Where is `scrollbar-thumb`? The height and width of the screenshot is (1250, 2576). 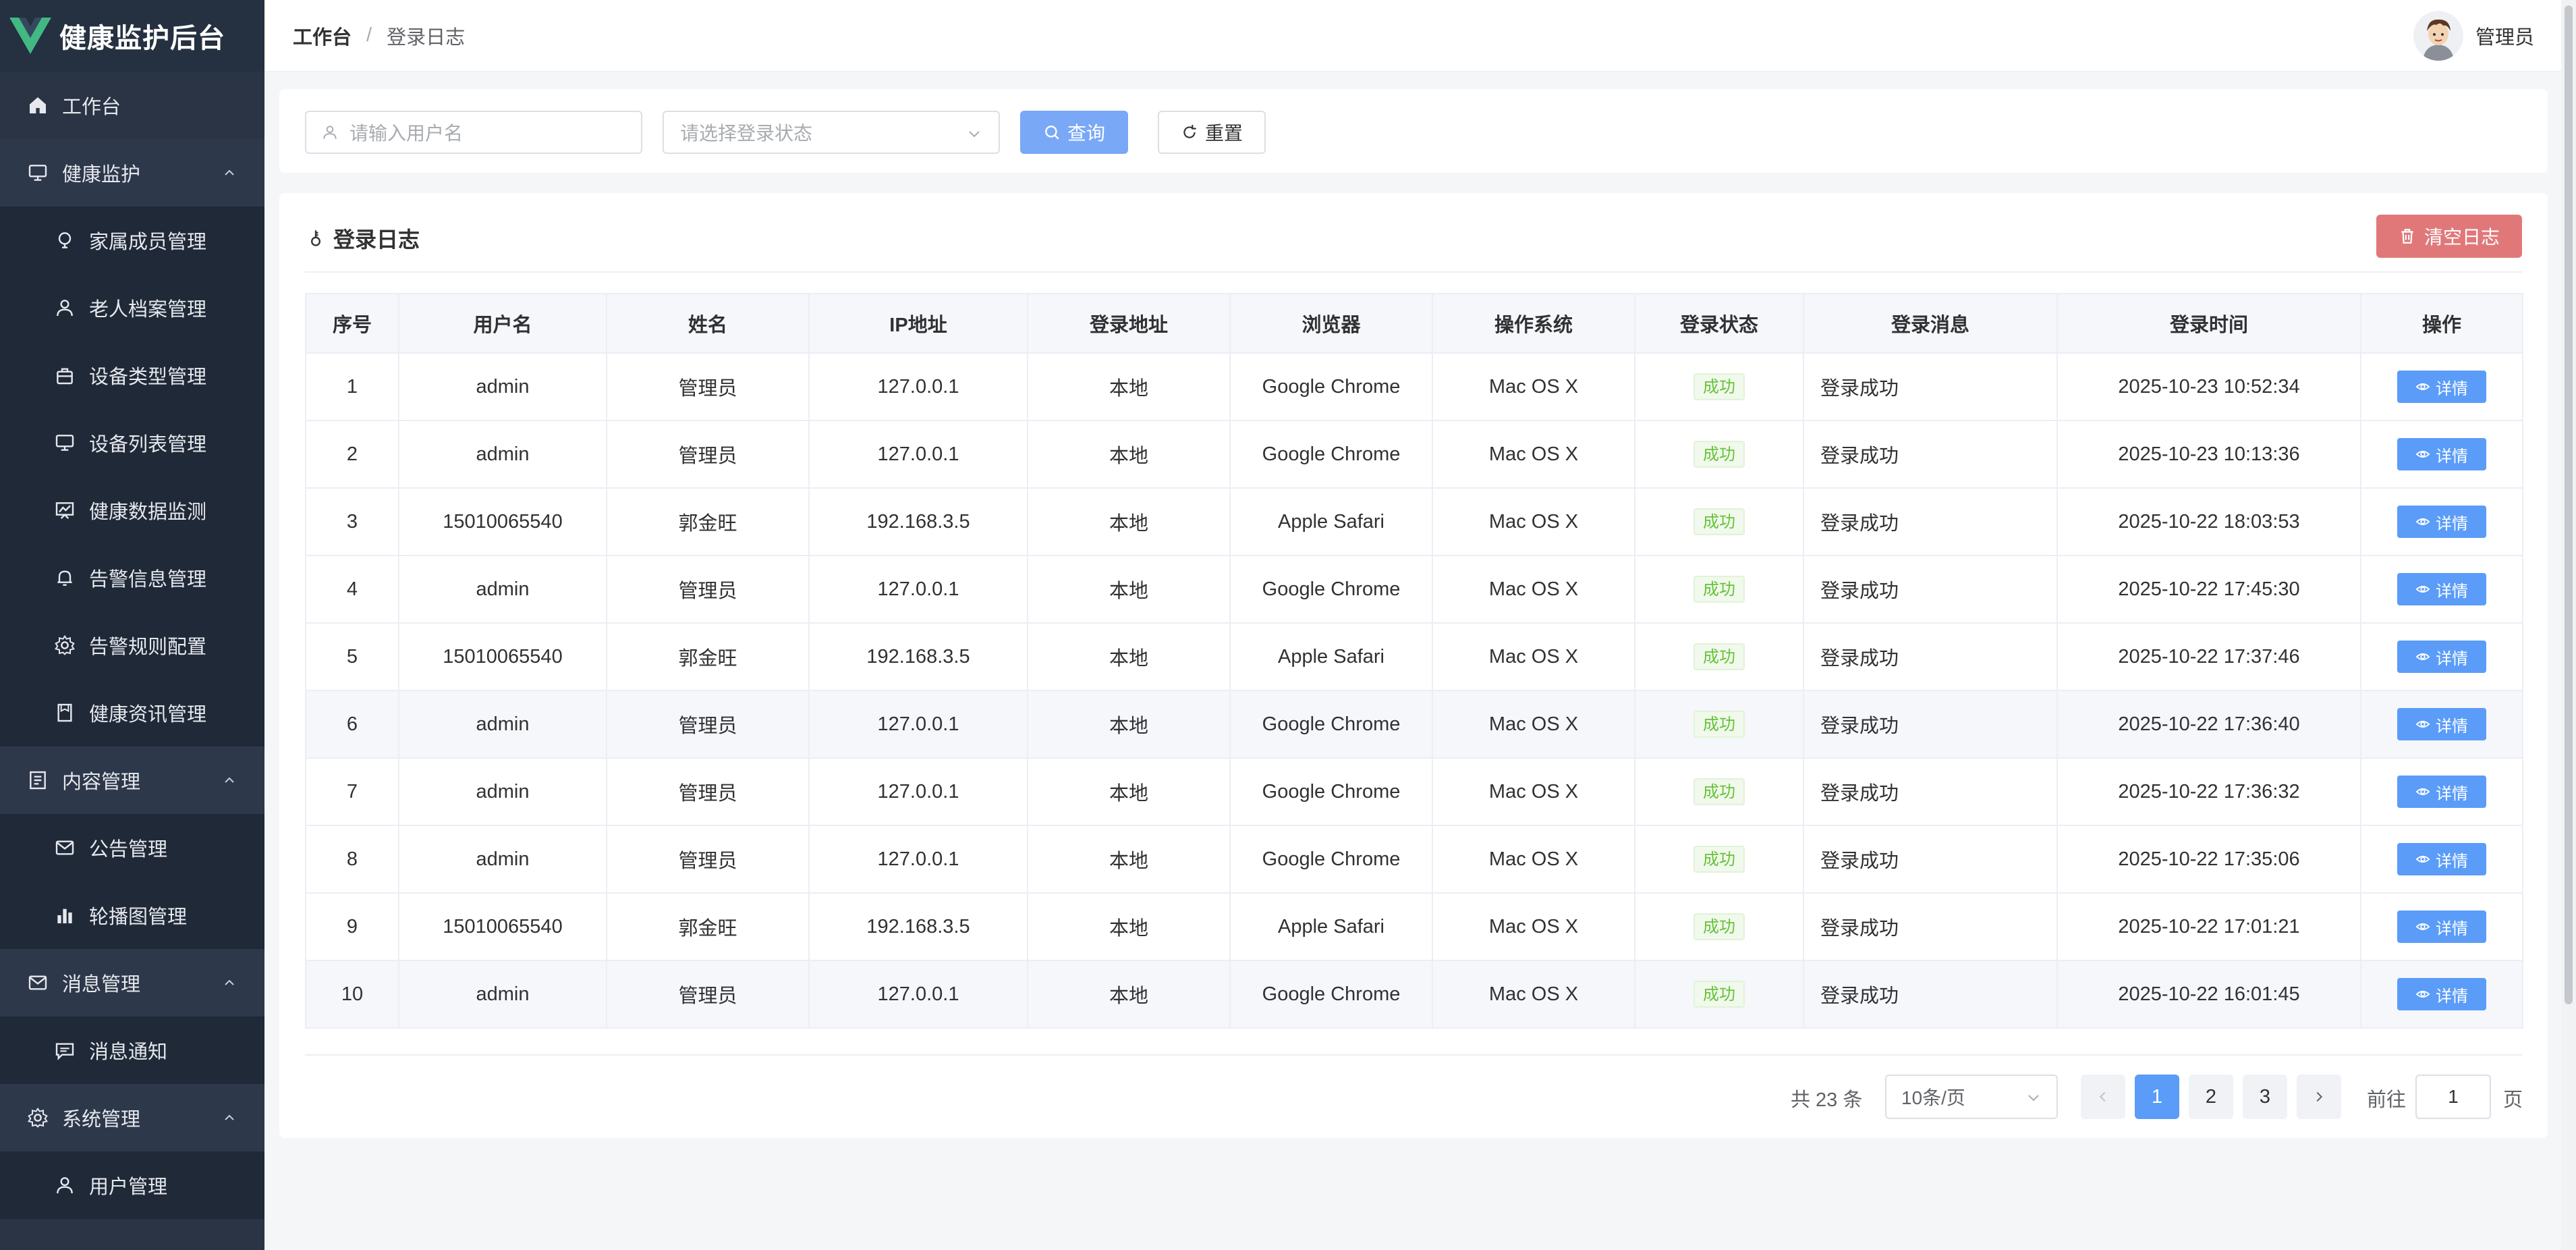
scrollbar-thumb is located at coordinates (2569, 505).